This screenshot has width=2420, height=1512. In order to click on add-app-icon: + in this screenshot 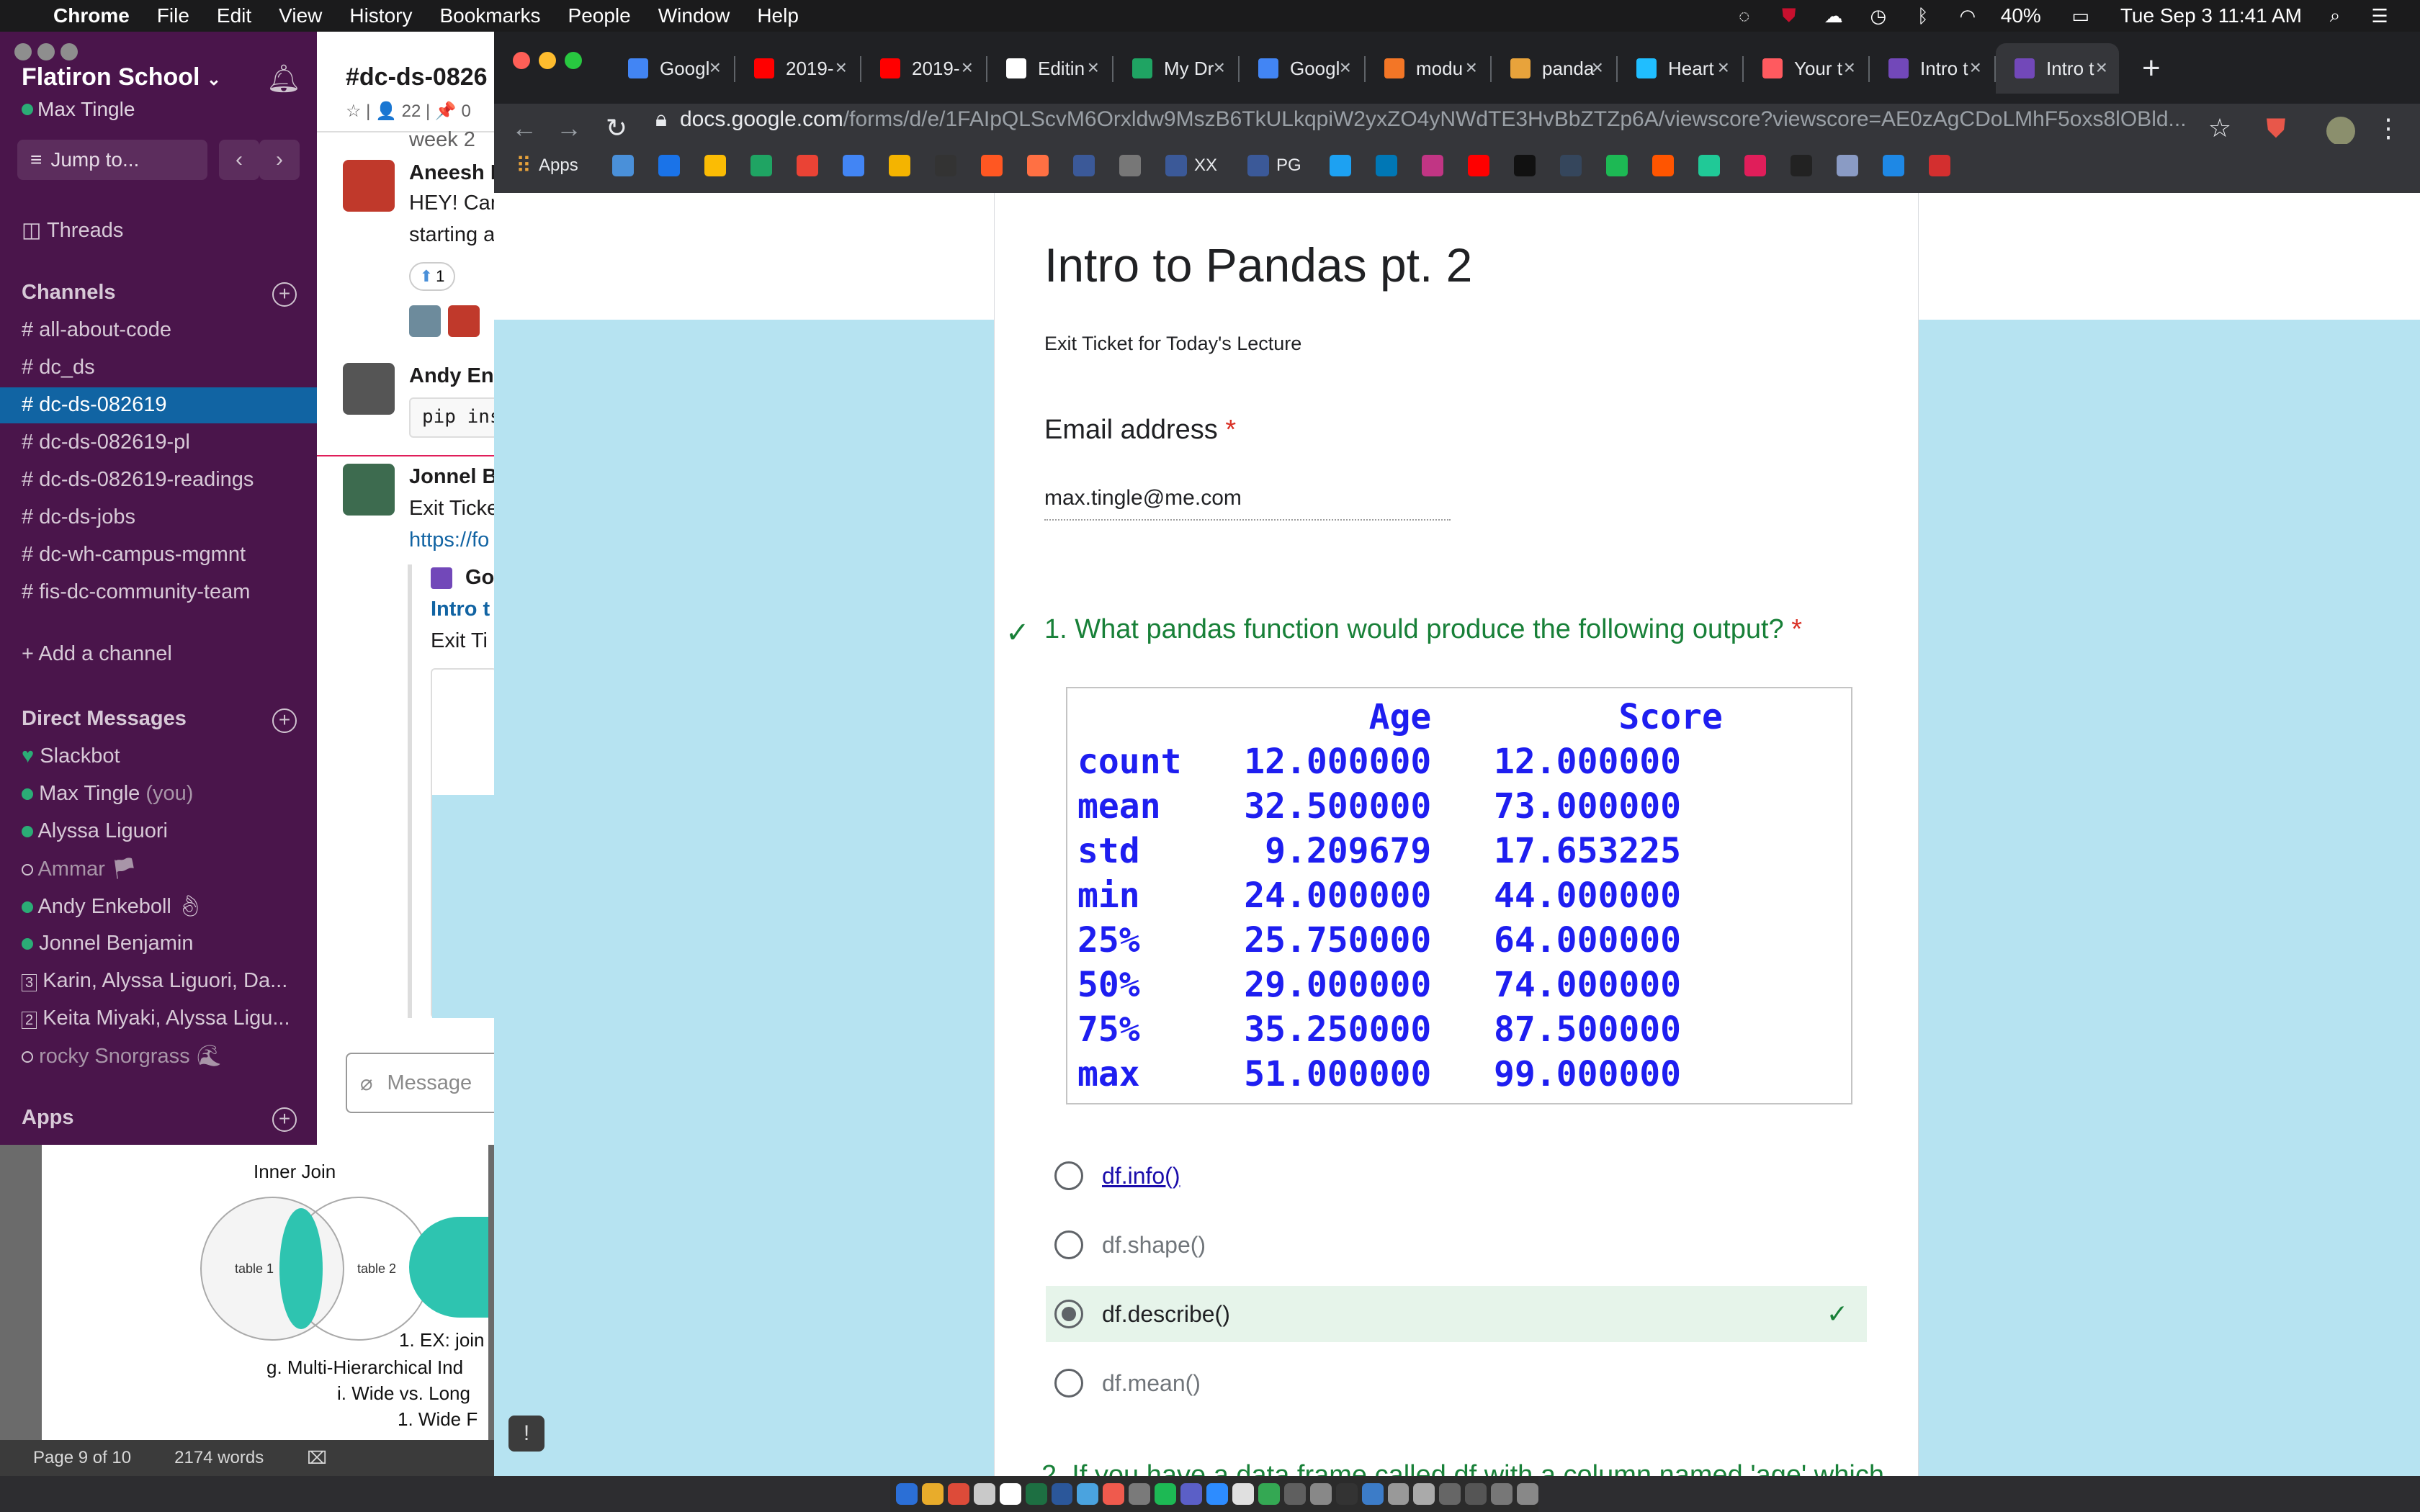, I will do `click(284, 1119)`.